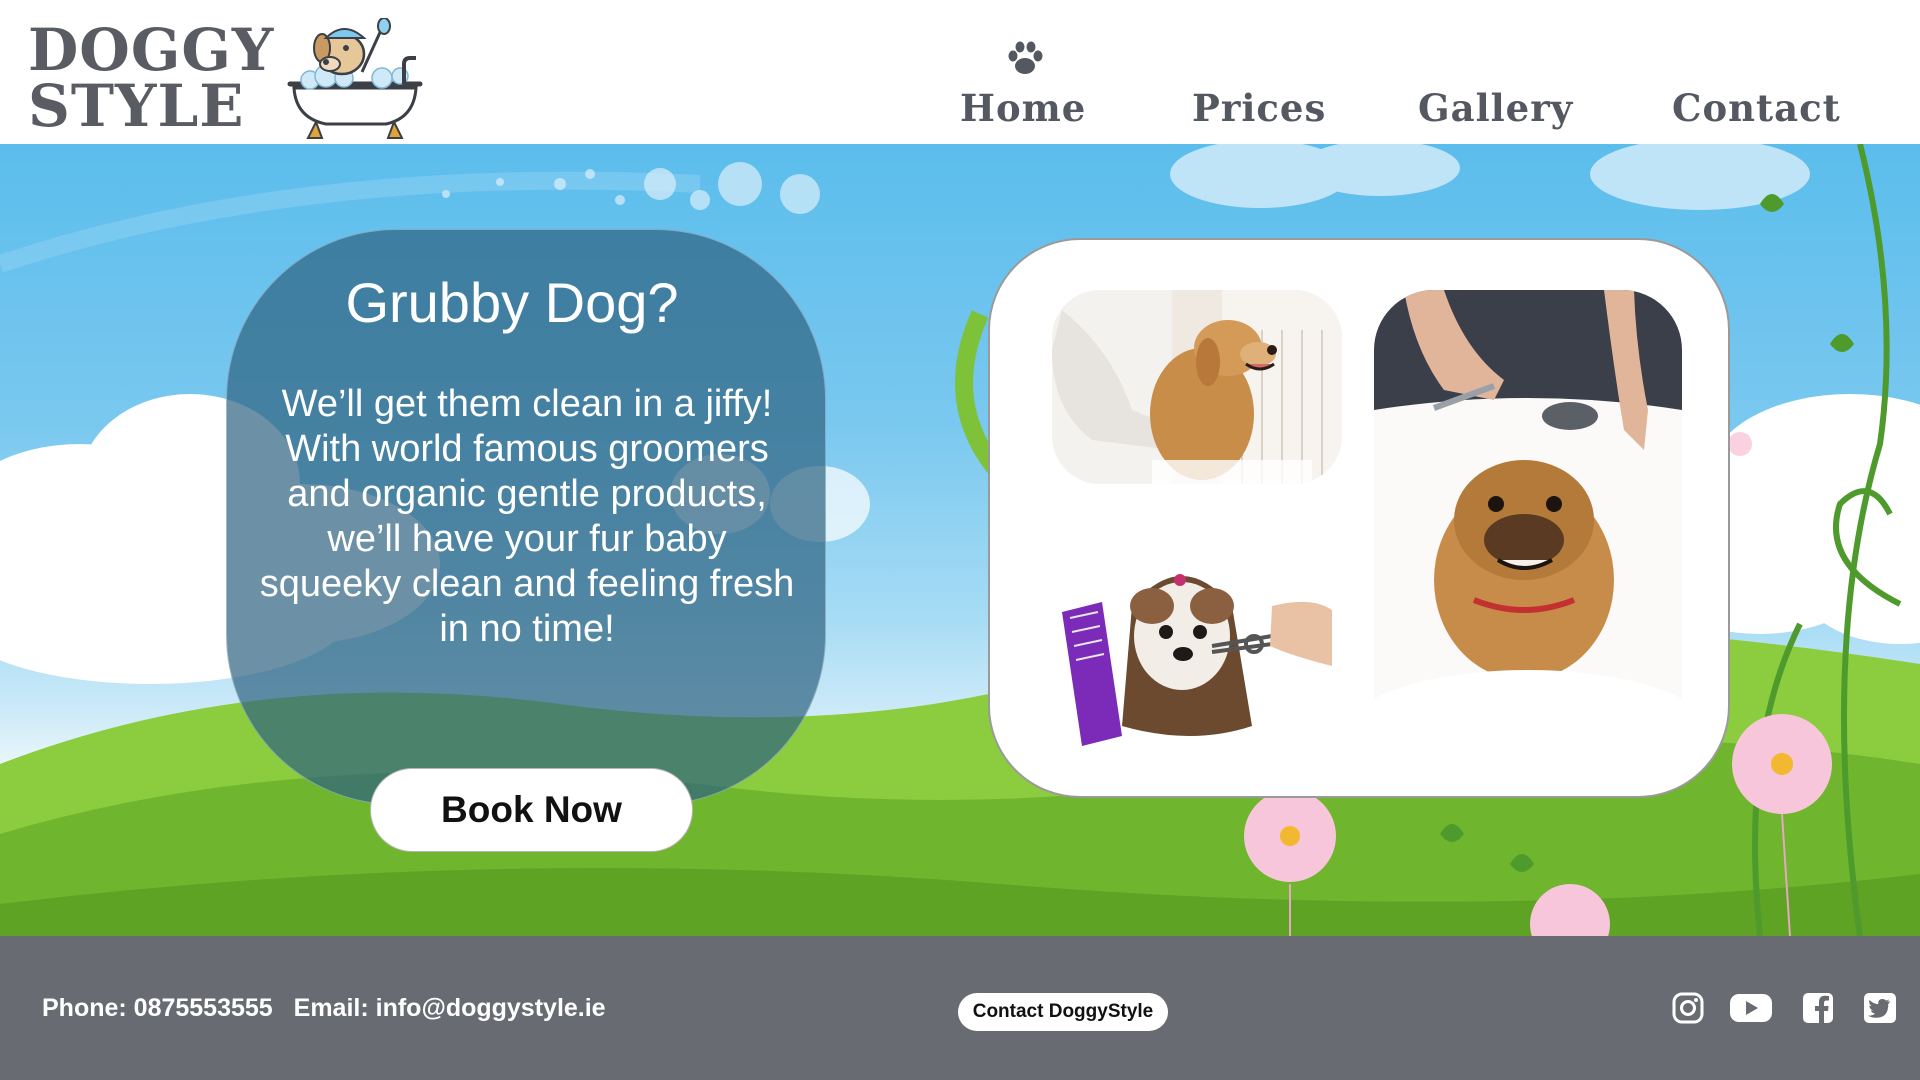 Image resolution: width=1920 pixels, height=1080 pixels. Describe the element at coordinates (450, 1008) in the screenshot. I see `email-address: Email: info@doggystyle.ie` at that location.